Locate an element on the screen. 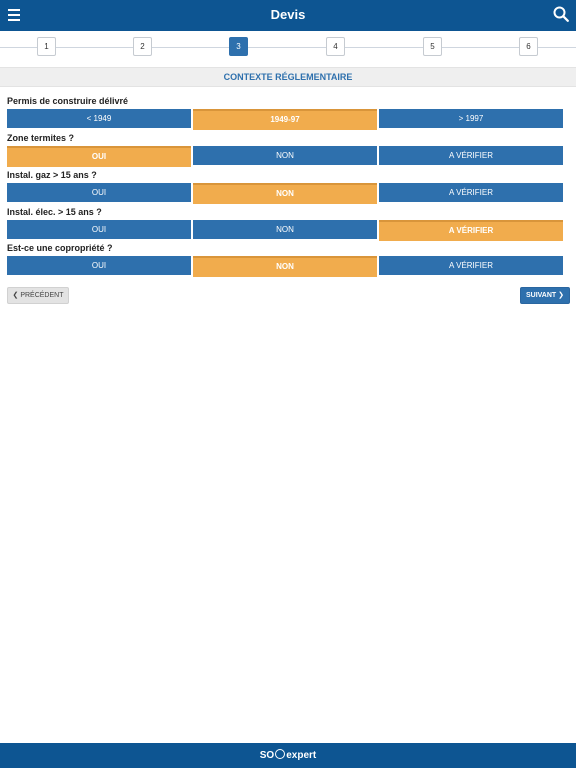  step-indicator: 1 2 3 4 5 6 is located at coordinates (288, 49).